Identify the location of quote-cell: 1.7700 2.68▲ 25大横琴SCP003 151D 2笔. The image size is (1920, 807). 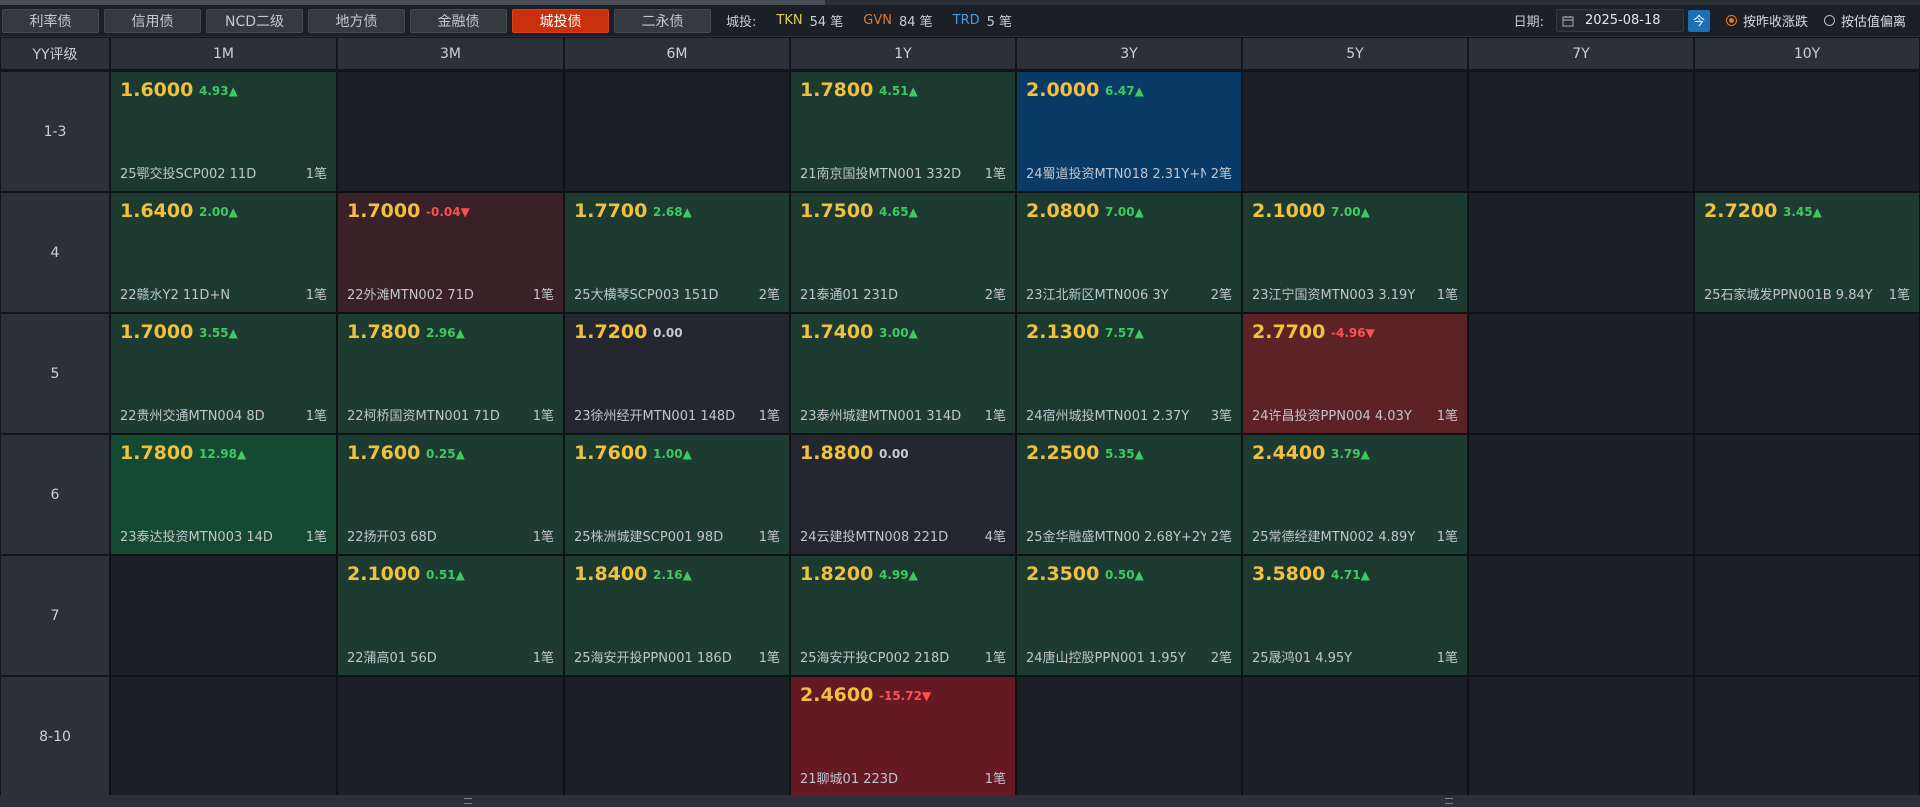
(677, 252).